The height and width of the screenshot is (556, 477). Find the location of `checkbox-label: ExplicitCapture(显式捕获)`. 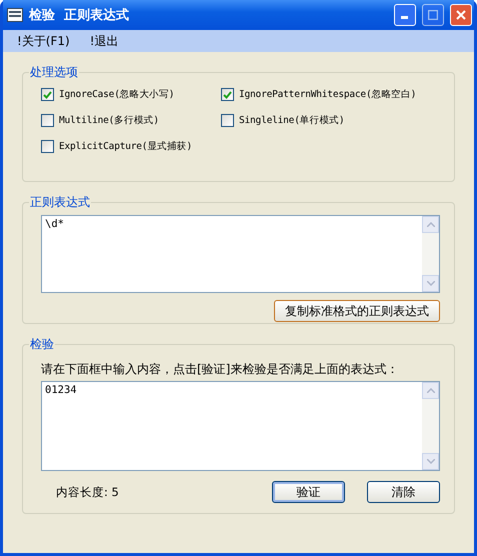

checkbox-label: ExplicitCapture(显式捕获) is located at coordinates (125, 146).